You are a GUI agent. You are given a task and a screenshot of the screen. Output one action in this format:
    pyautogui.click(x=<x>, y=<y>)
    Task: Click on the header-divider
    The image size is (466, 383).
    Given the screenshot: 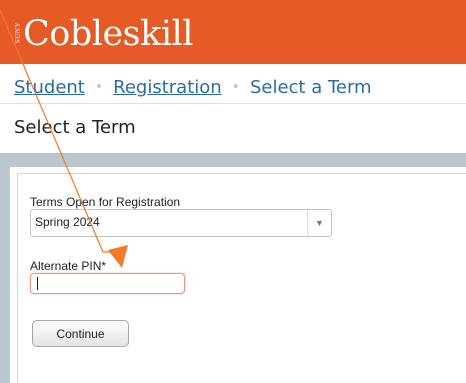 What is the action you would take?
    pyautogui.click(x=233, y=103)
    